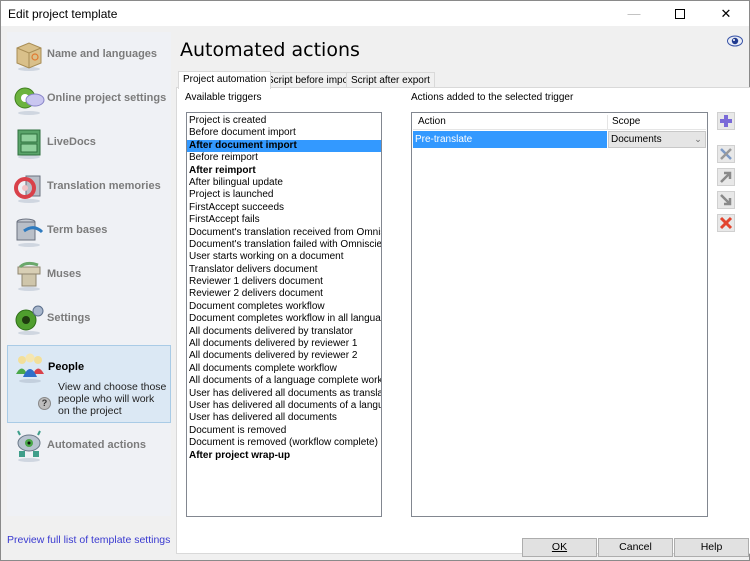 This screenshot has width=750, height=561. I want to click on chevron-down-icon: ⌄, so click(698, 139).